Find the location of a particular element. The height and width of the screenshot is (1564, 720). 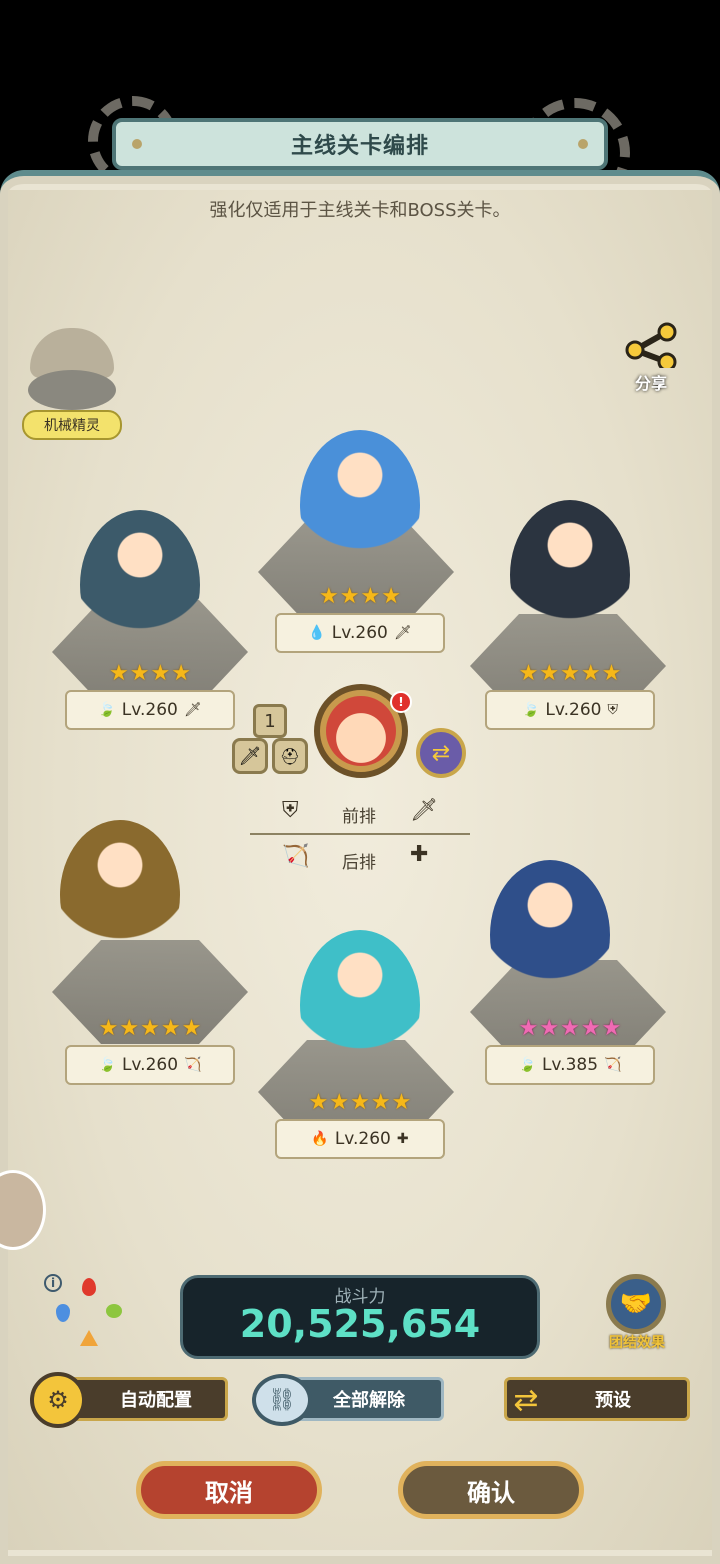

cancel-label: 取消 is located at coordinates (229, 1492).